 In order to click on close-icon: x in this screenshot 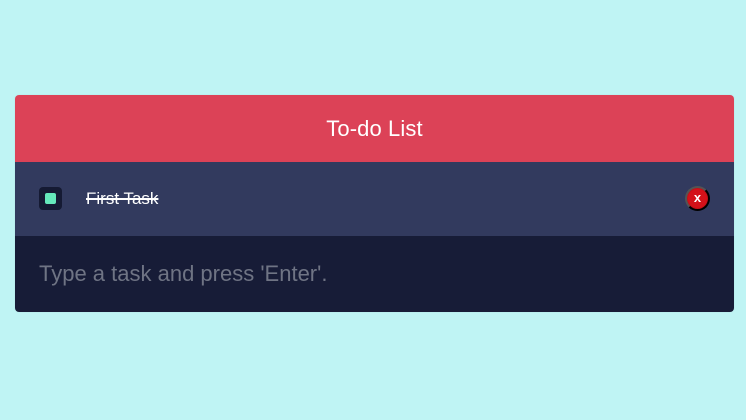, I will do `click(697, 197)`.